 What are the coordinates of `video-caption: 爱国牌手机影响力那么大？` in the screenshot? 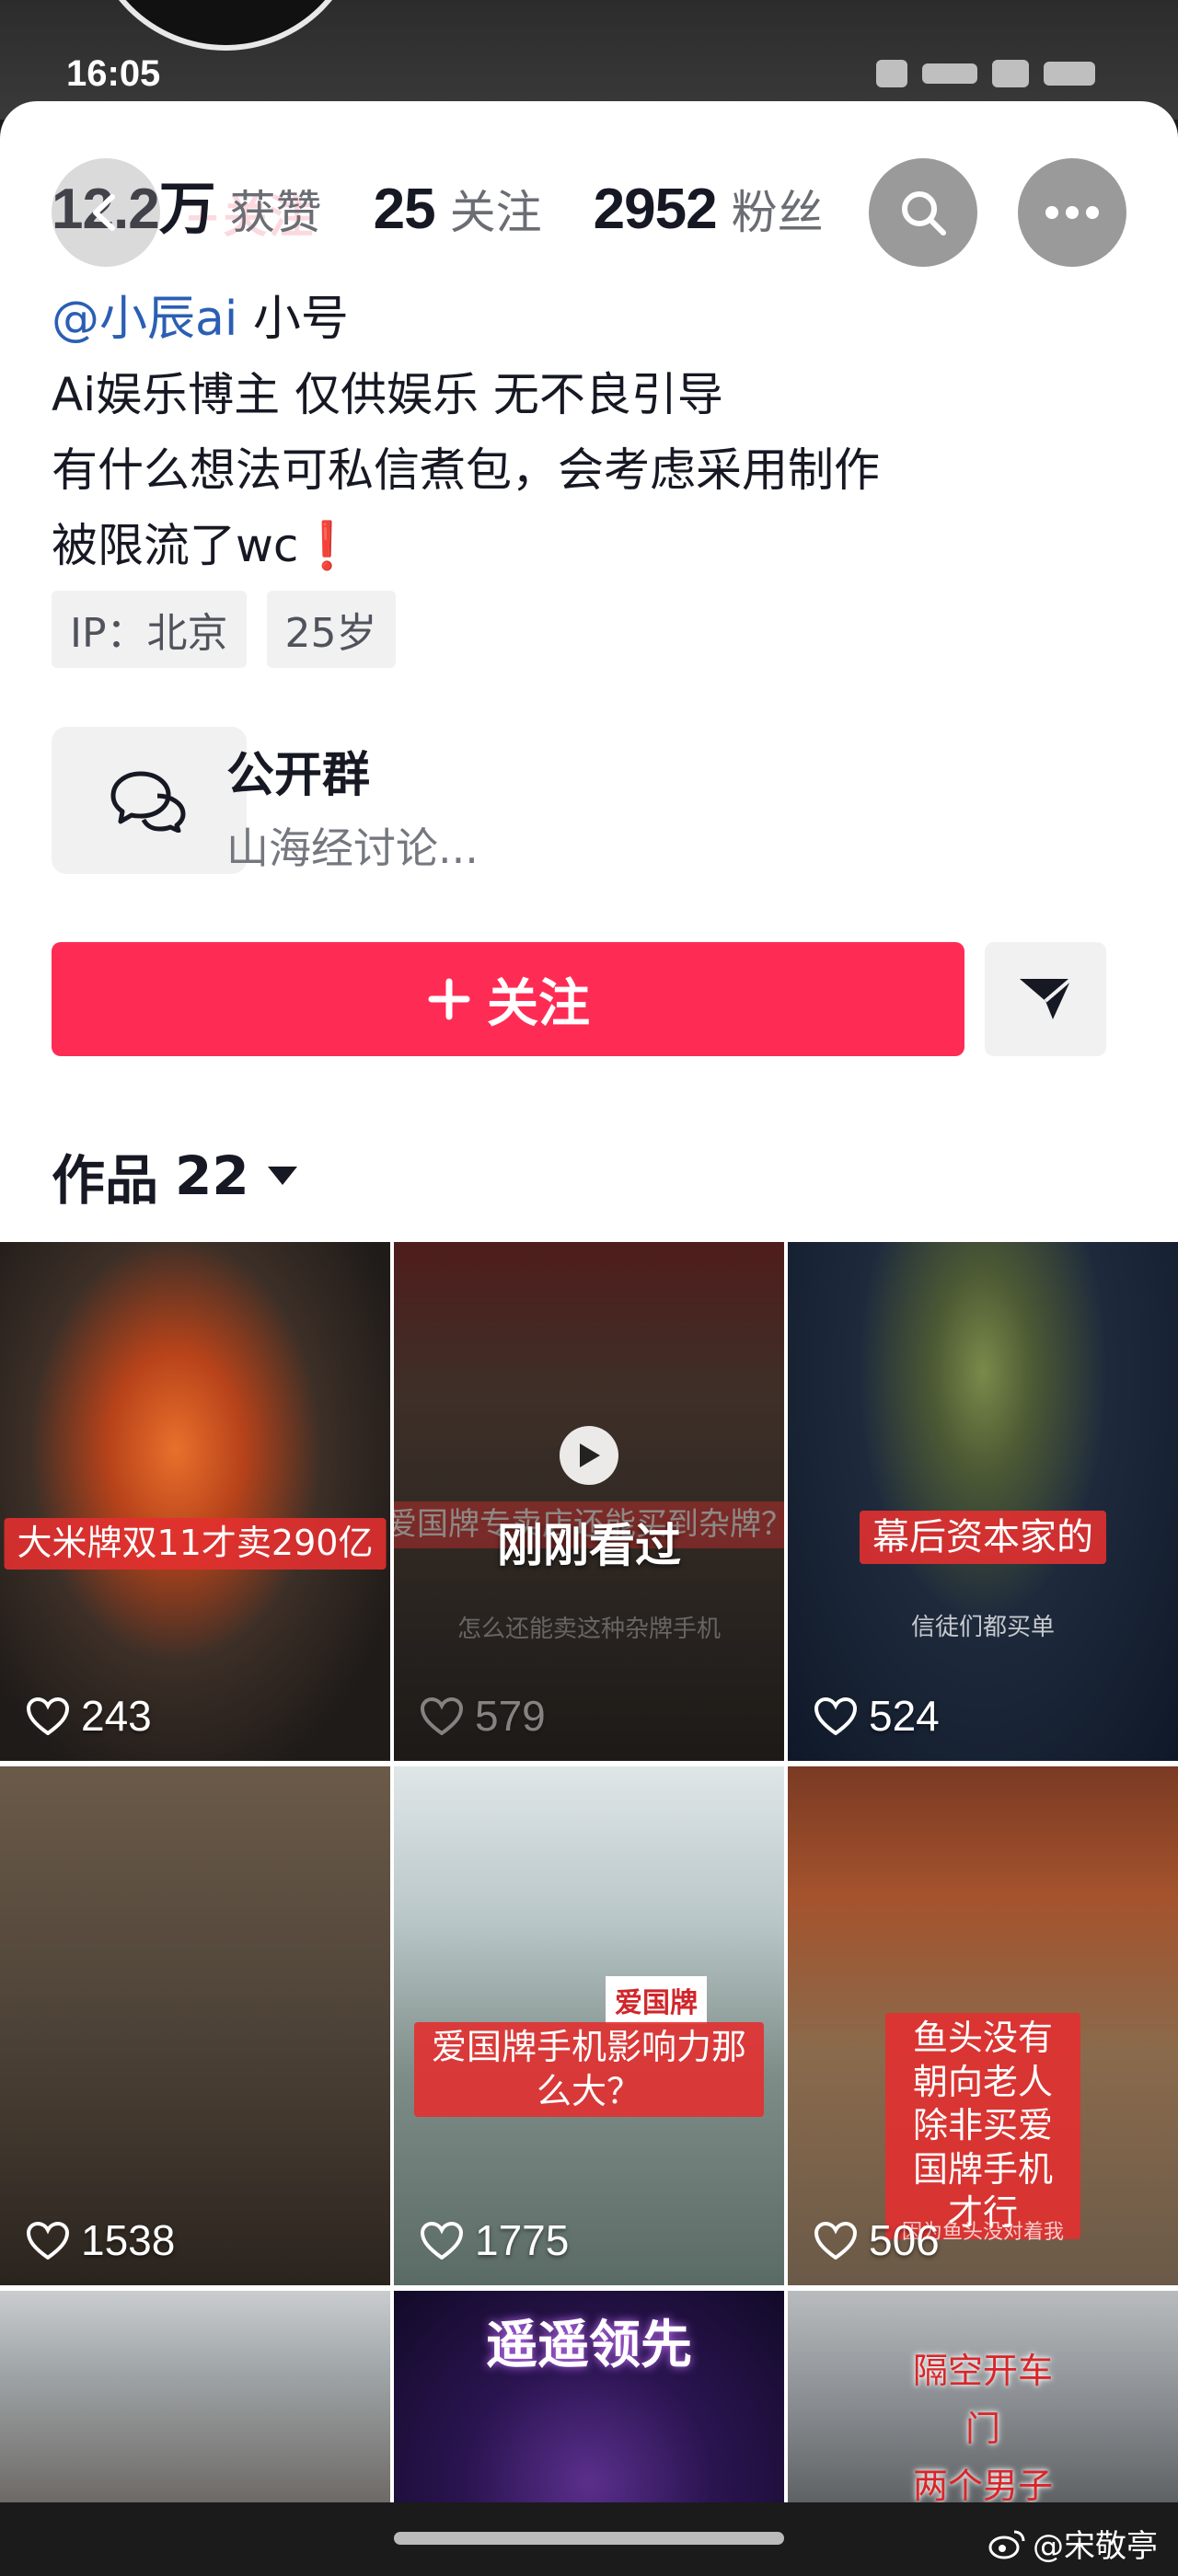 It's located at (589, 2069).